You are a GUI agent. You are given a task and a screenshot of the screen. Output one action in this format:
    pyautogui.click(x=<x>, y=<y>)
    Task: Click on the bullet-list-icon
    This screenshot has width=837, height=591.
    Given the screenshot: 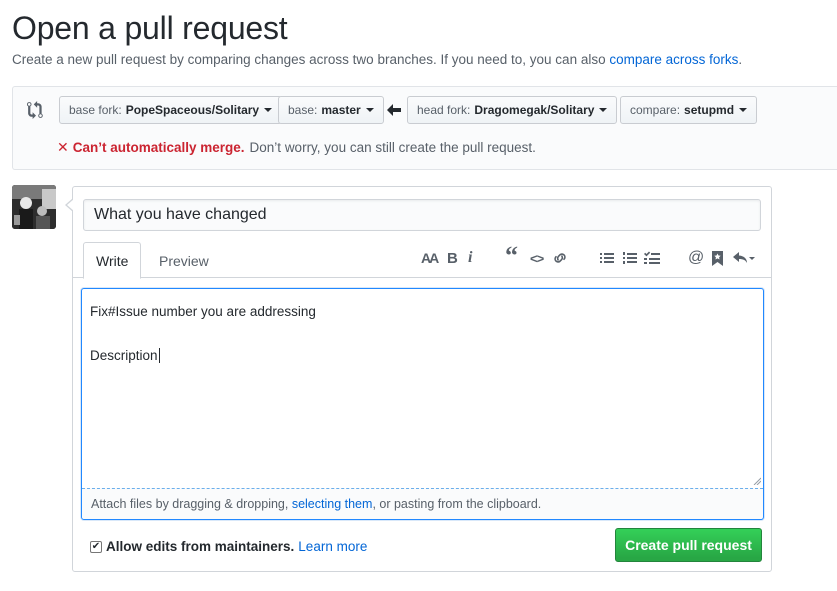 What is the action you would take?
    pyautogui.click(x=607, y=258)
    